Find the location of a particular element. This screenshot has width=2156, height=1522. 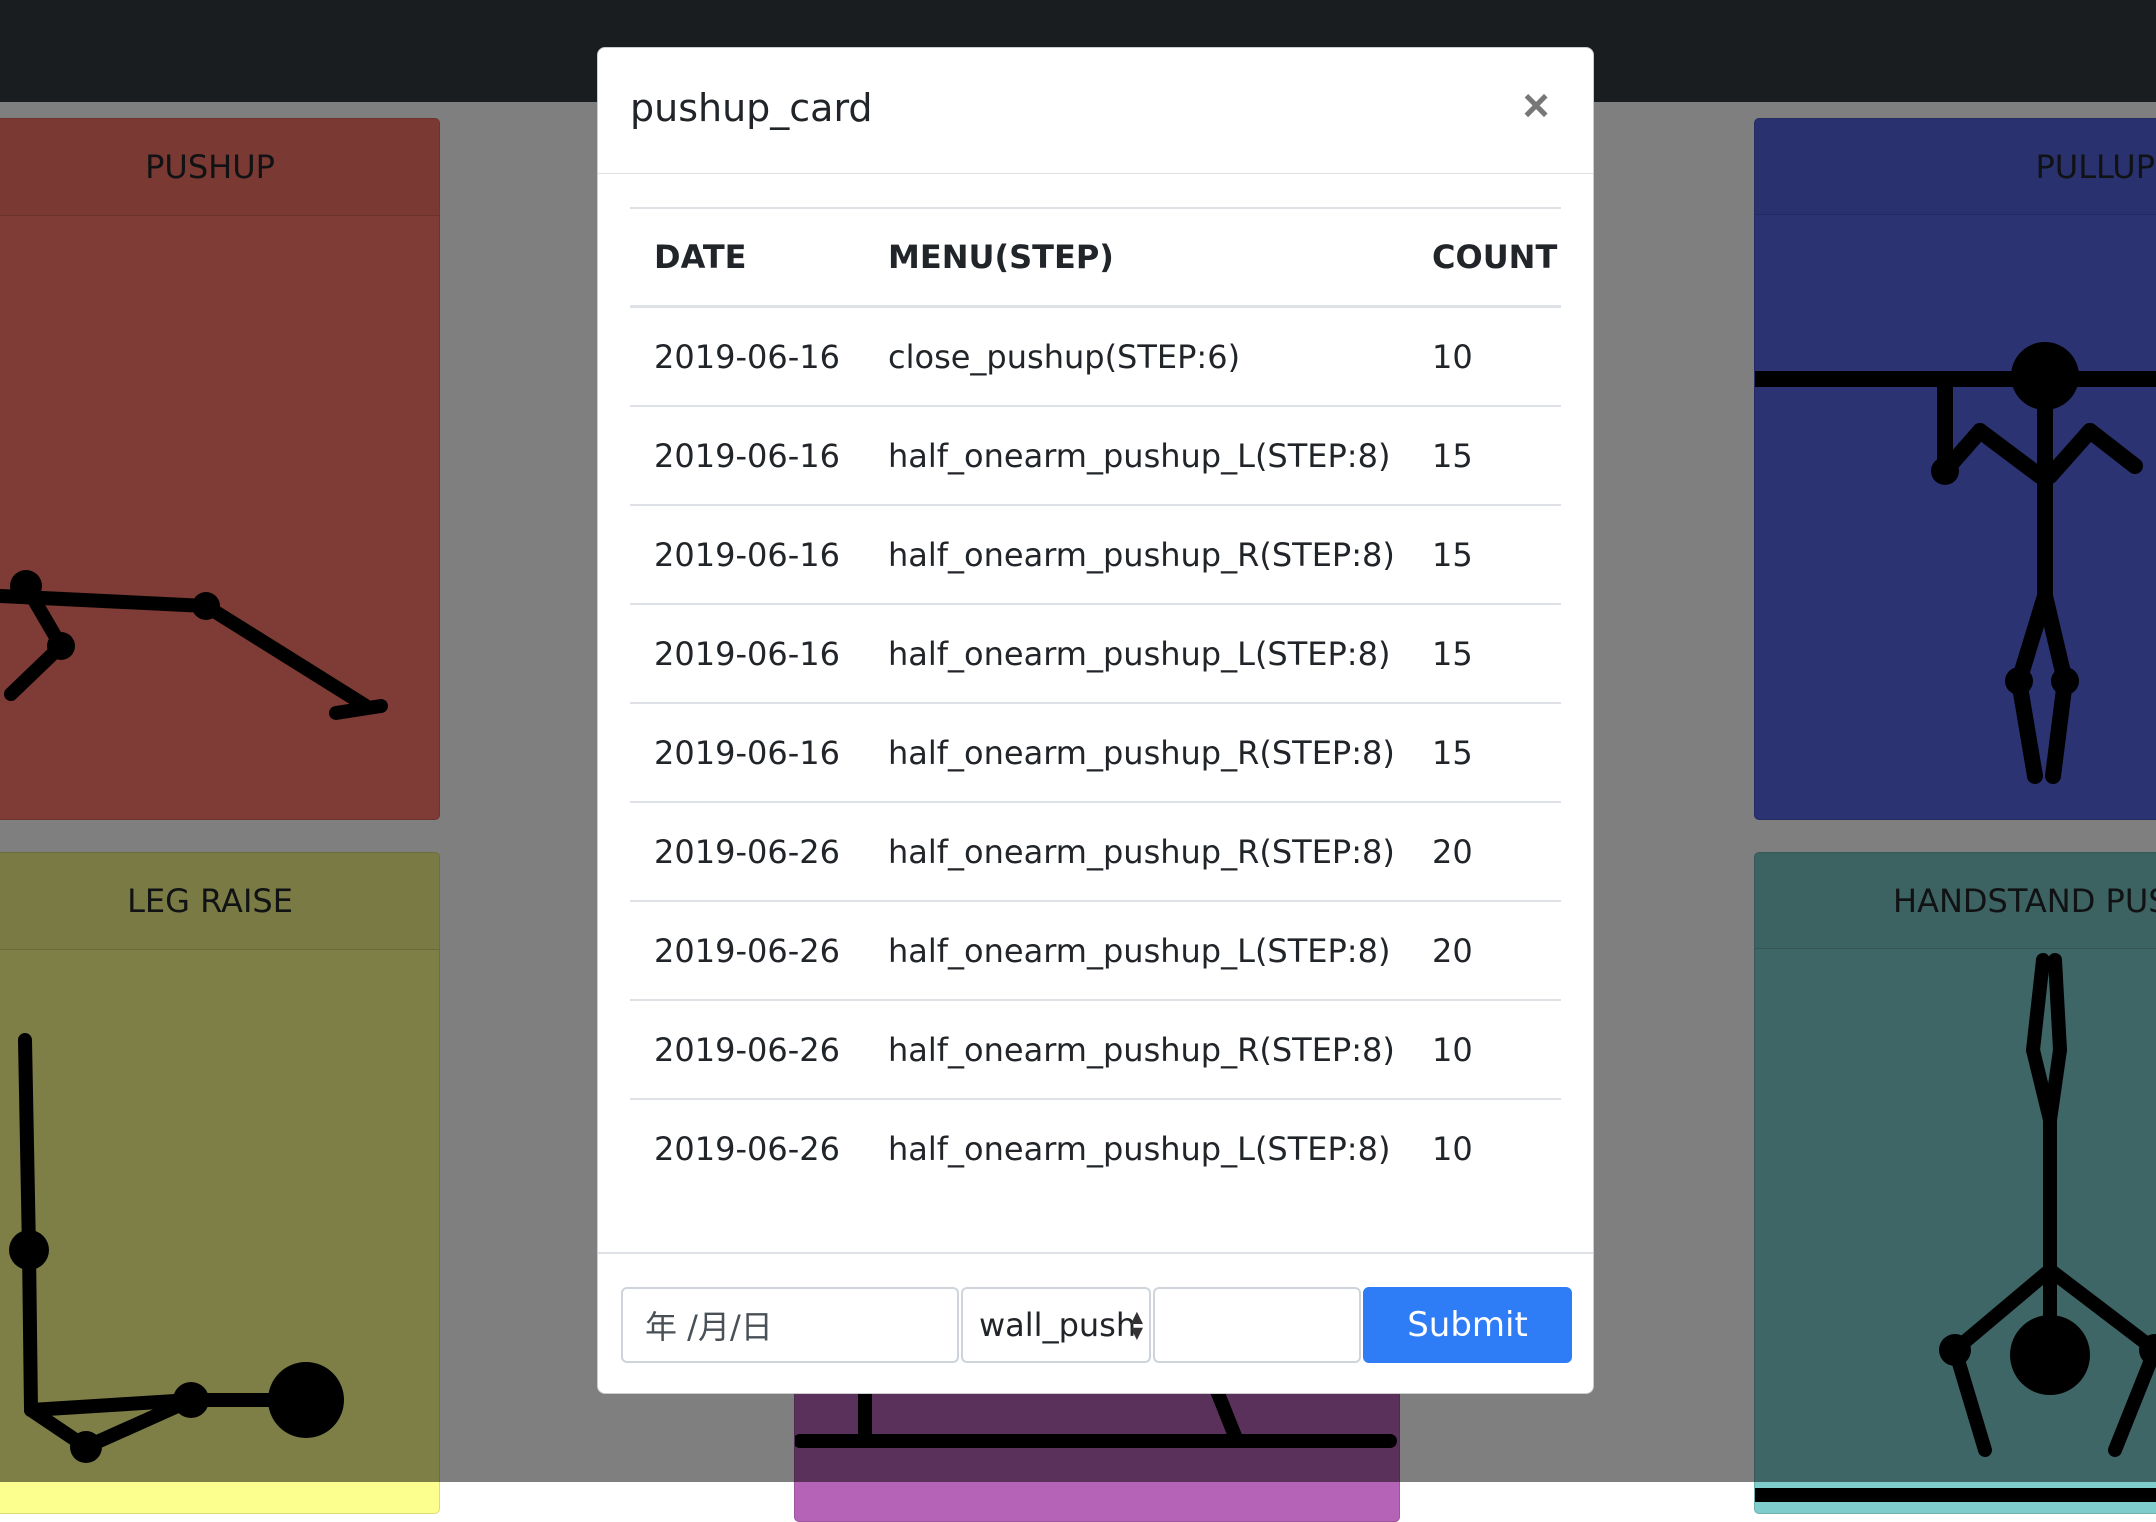

close-icon: × is located at coordinates (1536, 105).